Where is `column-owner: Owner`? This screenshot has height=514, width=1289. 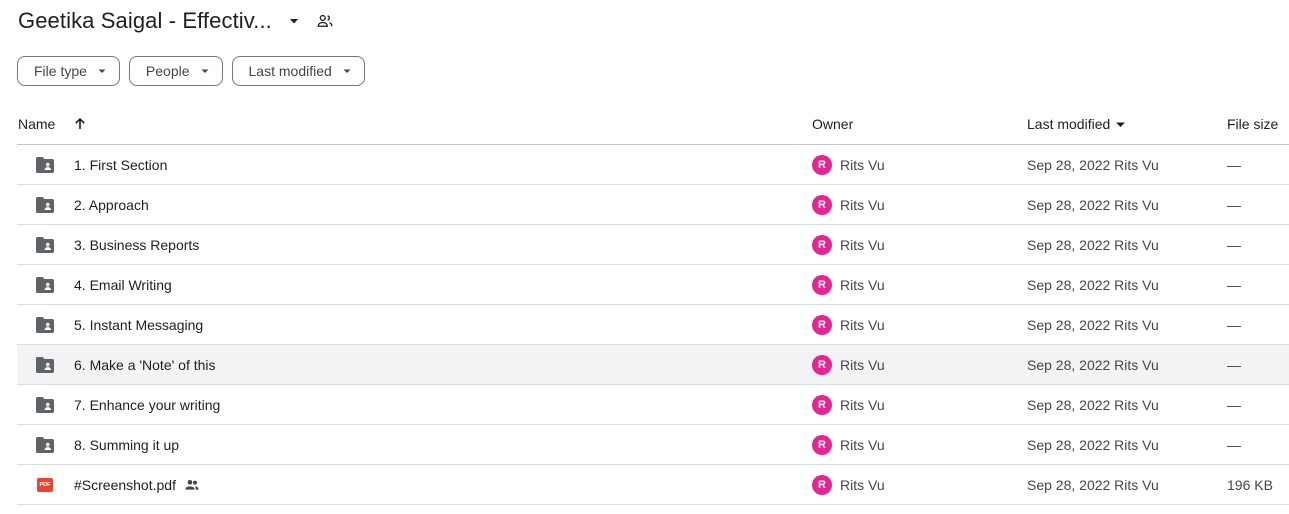
column-owner: Owner is located at coordinates (832, 124).